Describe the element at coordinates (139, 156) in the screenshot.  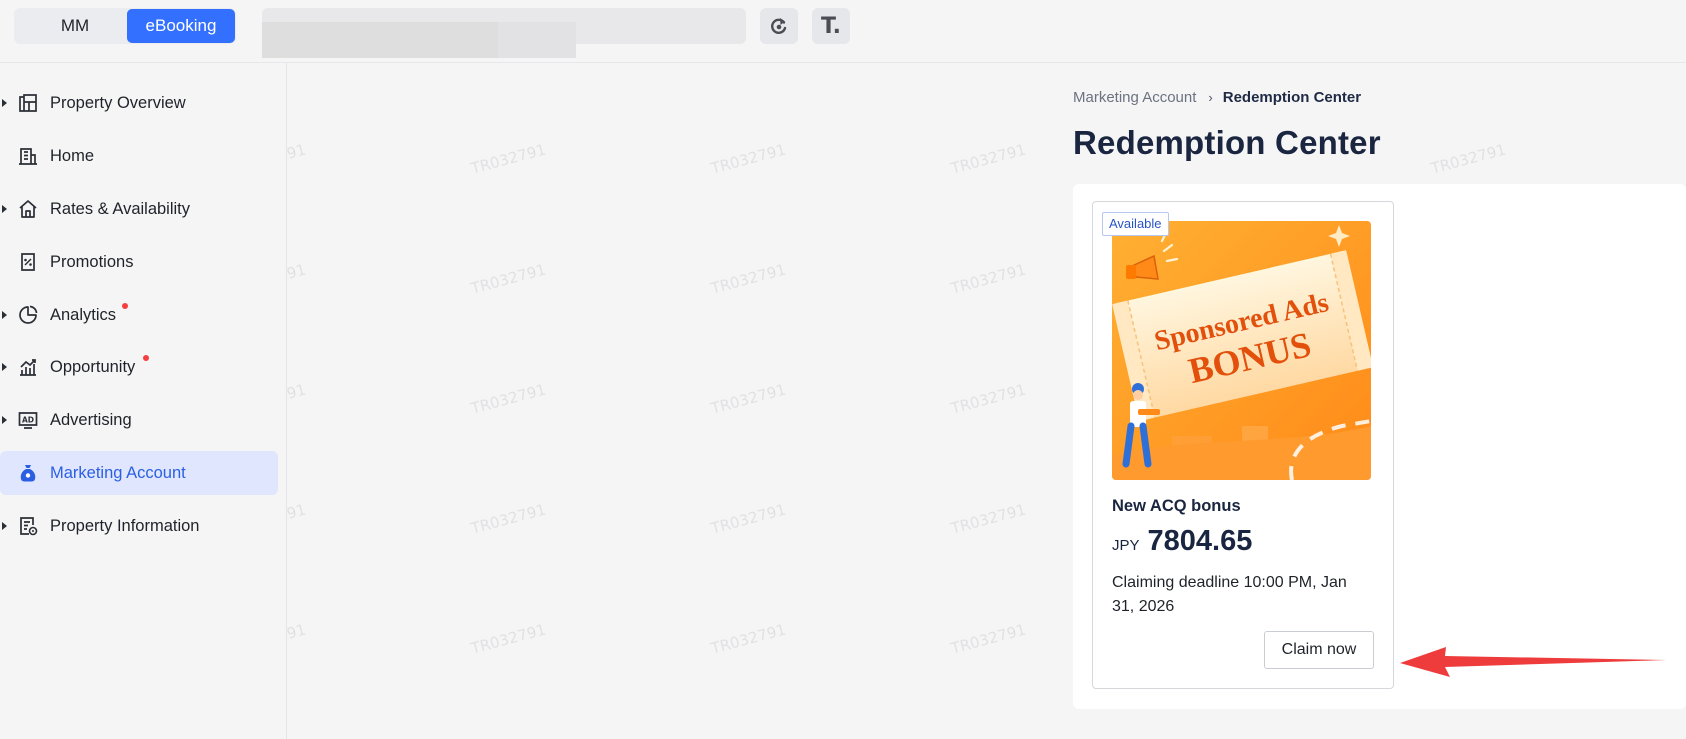
I see `sidebar-item-home: Home` at that location.